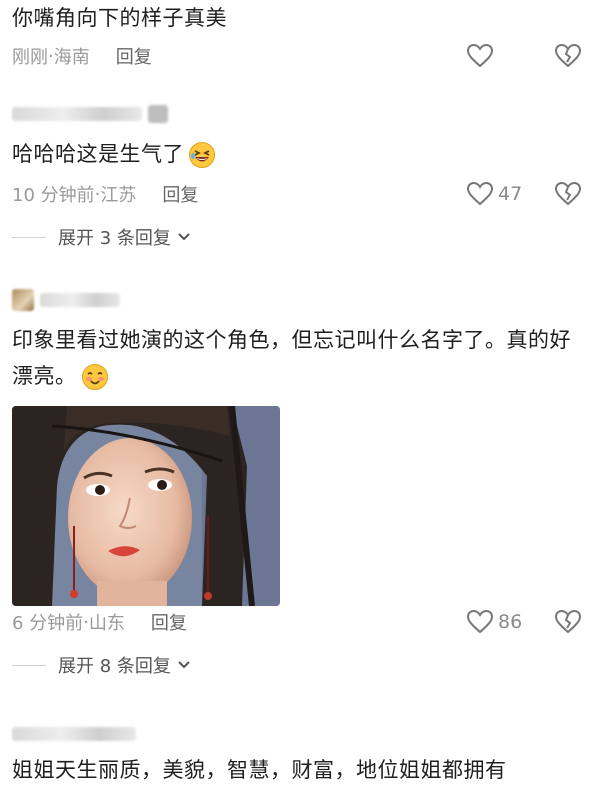  I want to click on like-count: 47, so click(510, 194).